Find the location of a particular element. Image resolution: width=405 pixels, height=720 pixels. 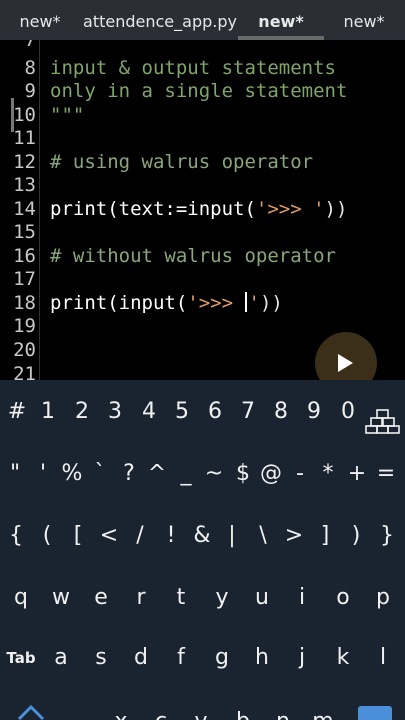

key-u: u is located at coordinates (262, 598).